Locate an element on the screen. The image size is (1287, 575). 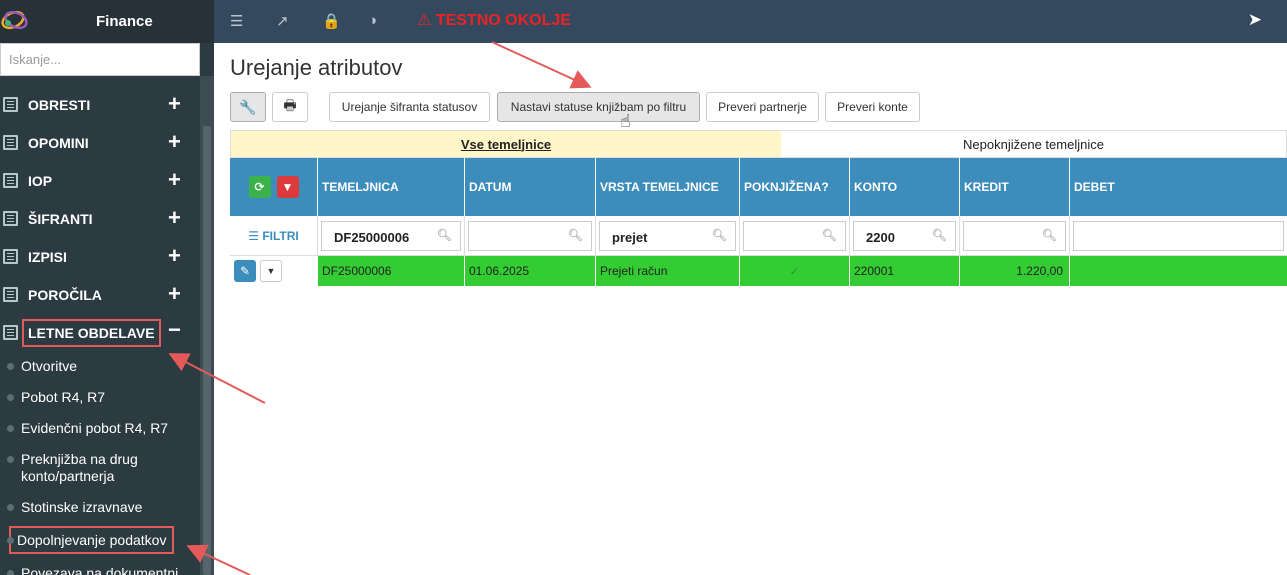
sidebar-item-label: OBRESTI is located at coordinates (59, 105).